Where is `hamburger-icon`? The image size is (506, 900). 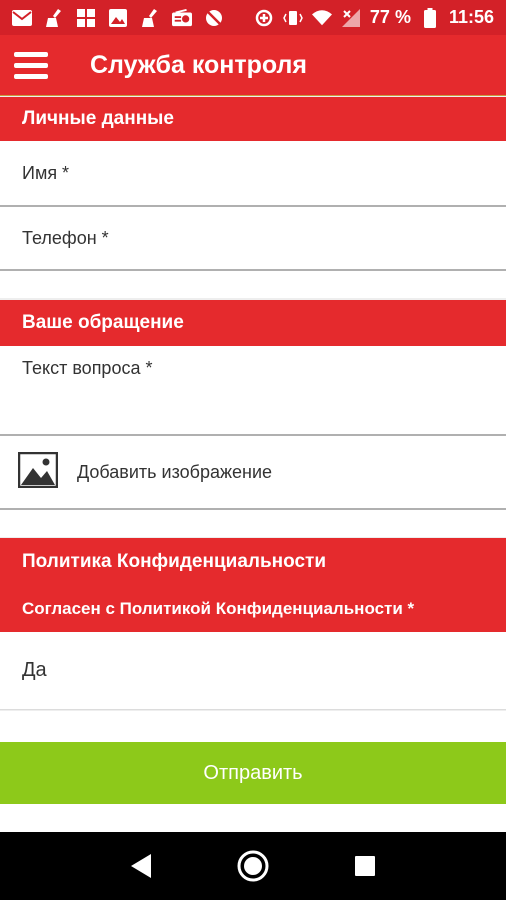 hamburger-icon is located at coordinates (31, 54).